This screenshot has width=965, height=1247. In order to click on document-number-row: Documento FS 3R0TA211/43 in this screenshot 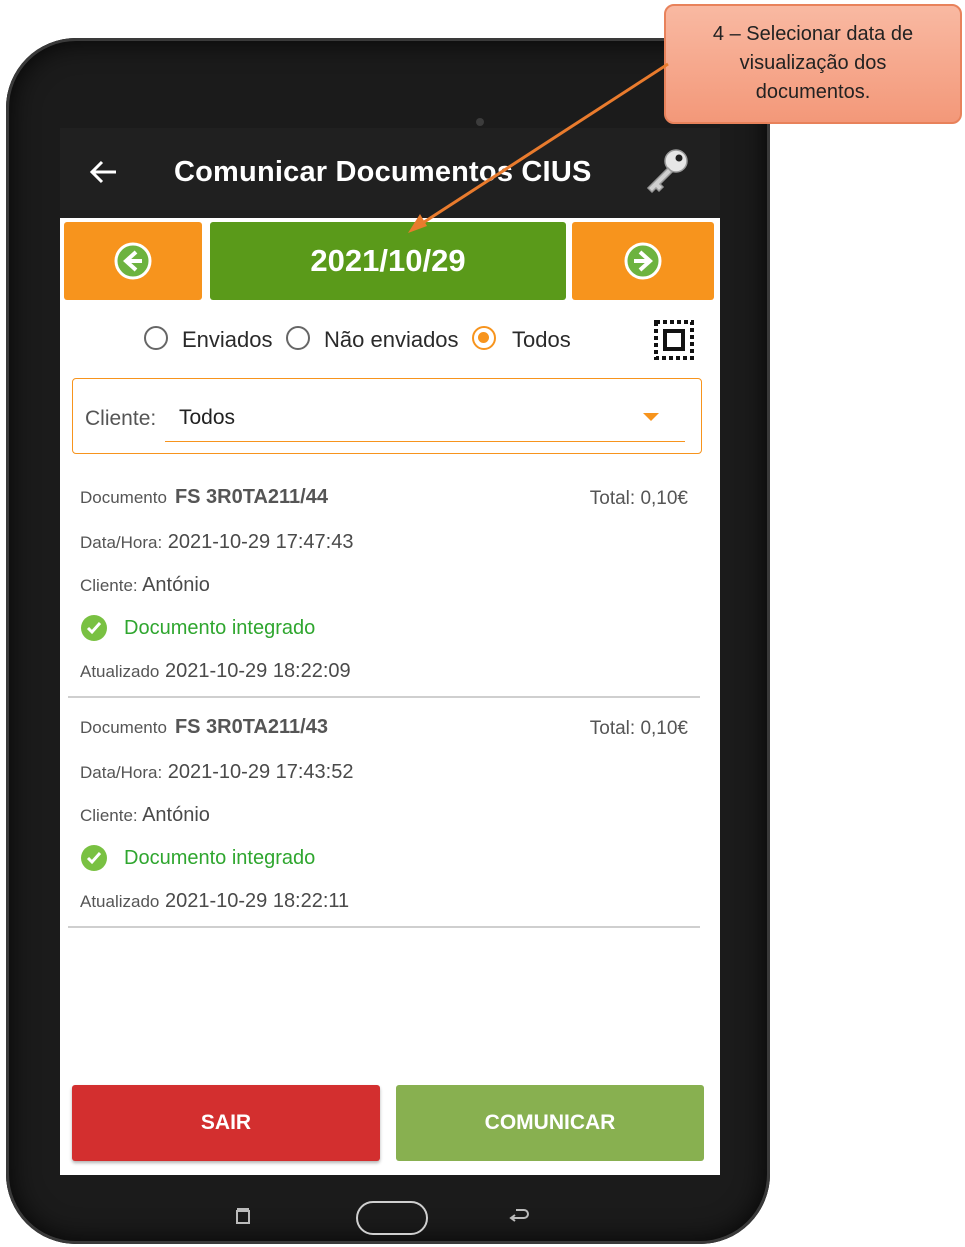, I will do `click(204, 727)`.